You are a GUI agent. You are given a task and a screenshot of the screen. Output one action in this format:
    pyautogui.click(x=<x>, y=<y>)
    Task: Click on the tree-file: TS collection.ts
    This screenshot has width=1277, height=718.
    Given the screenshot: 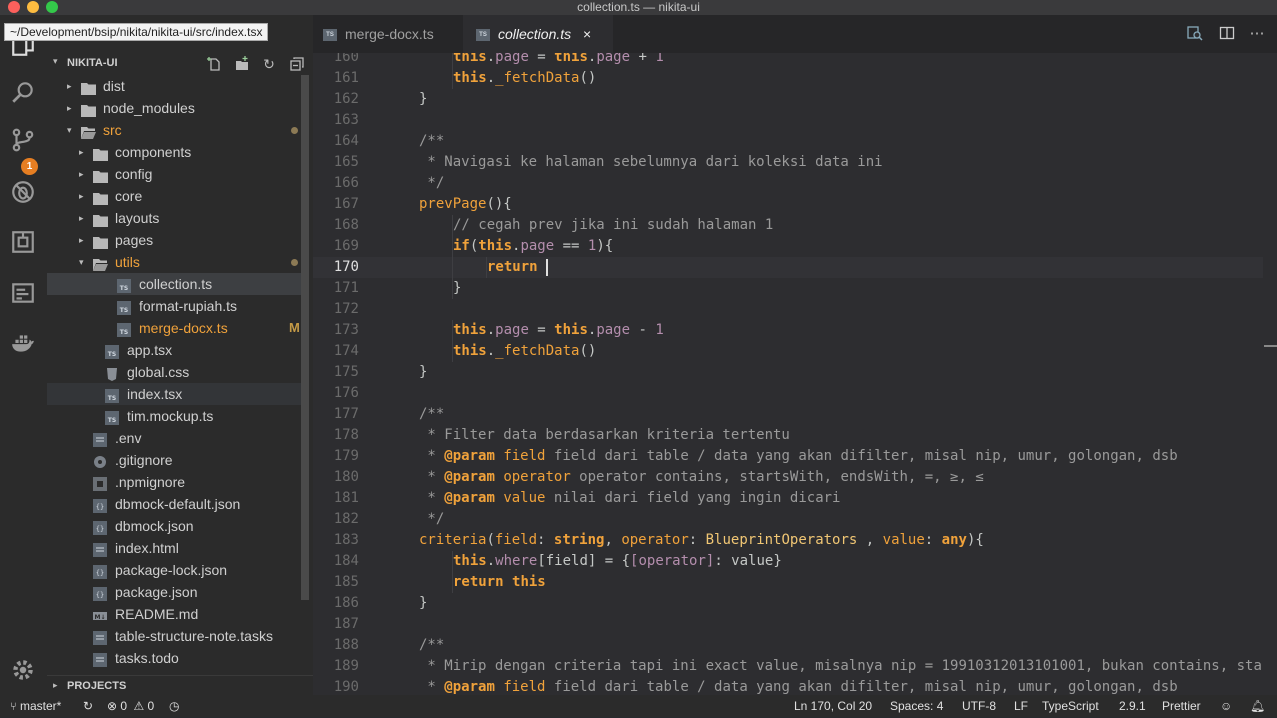 What is the action you would take?
    pyautogui.click(x=176, y=284)
    